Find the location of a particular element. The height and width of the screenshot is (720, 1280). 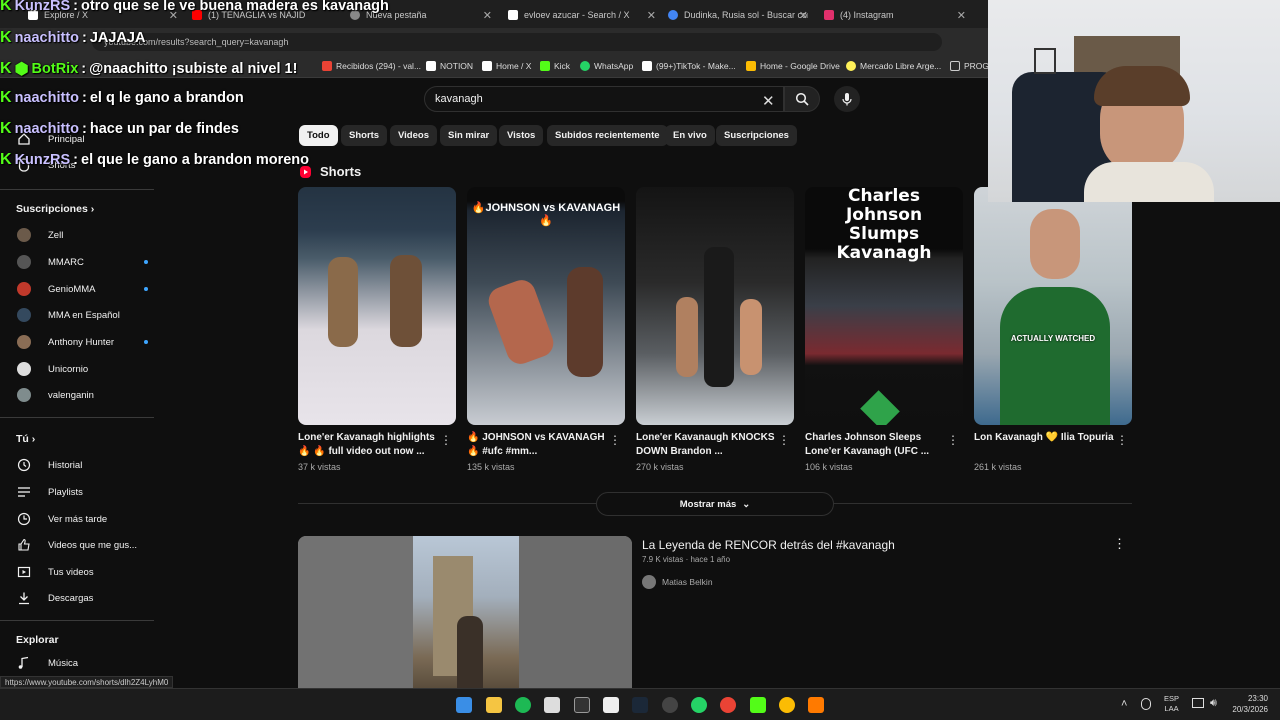

chip-todo: Todo is located at coordinates (318, 135).